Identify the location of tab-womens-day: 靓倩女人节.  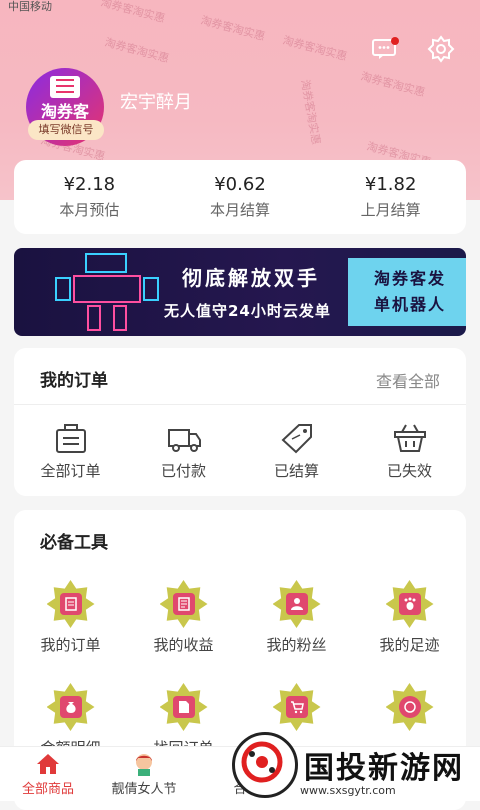
(144, 774).